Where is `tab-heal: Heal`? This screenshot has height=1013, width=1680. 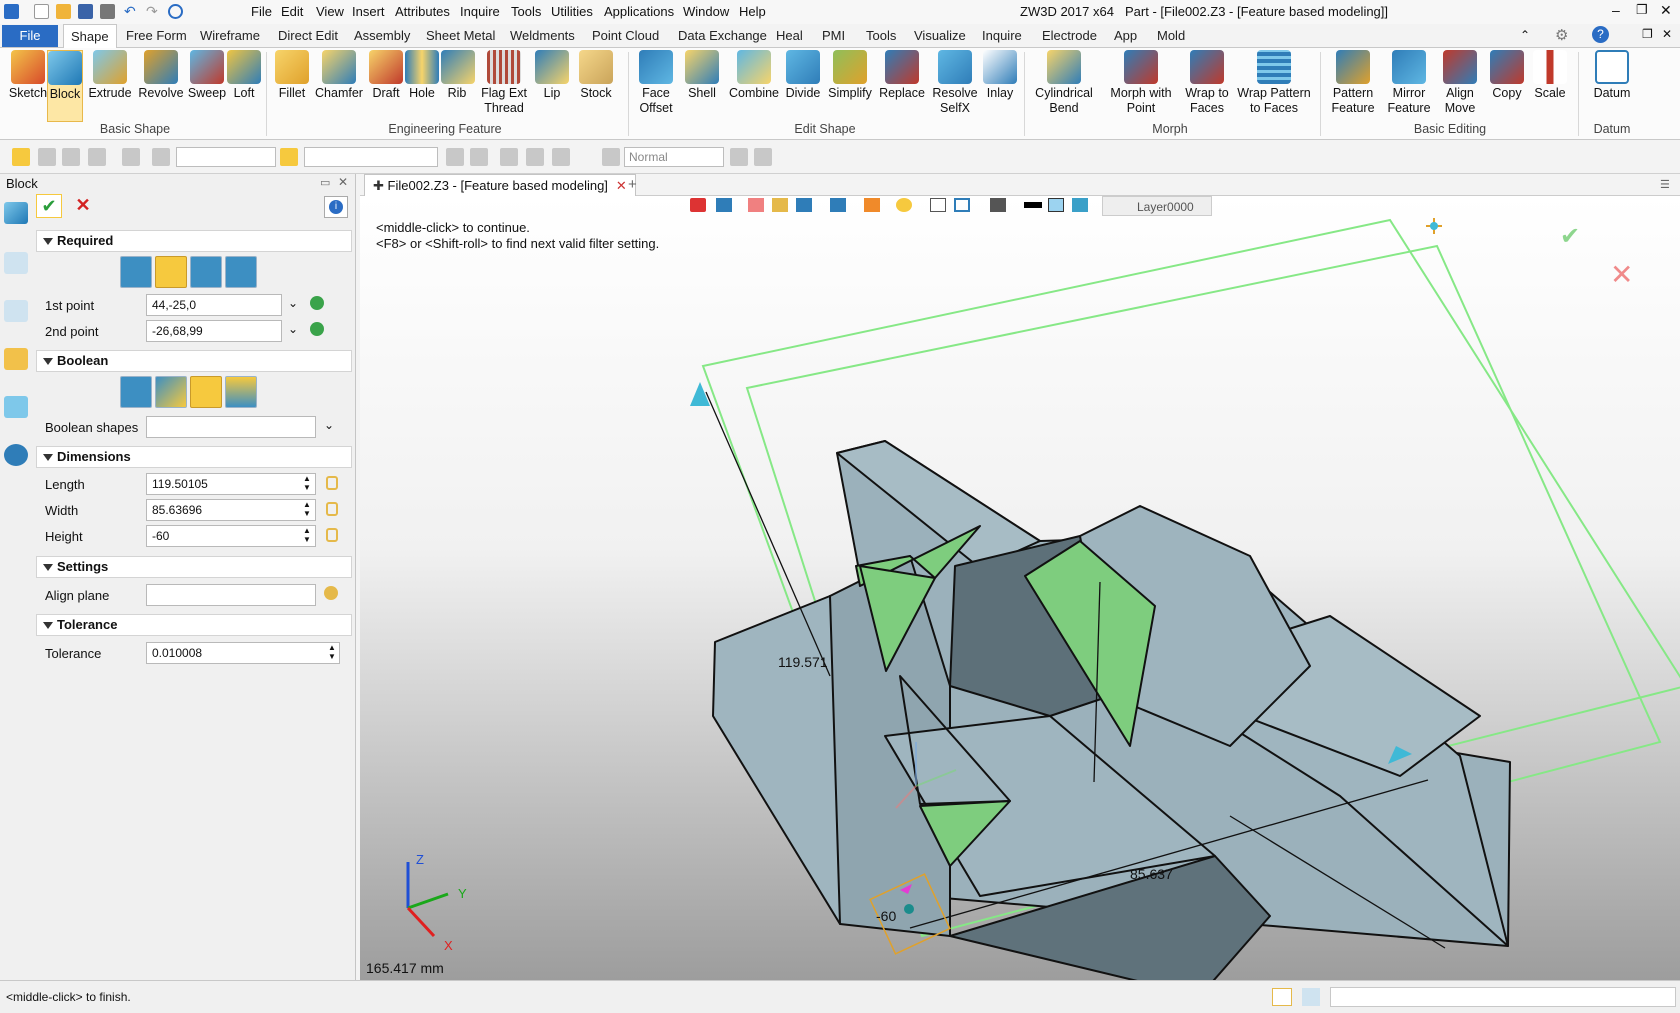
tab-heal: Heal is located at coordinates (789, 35).